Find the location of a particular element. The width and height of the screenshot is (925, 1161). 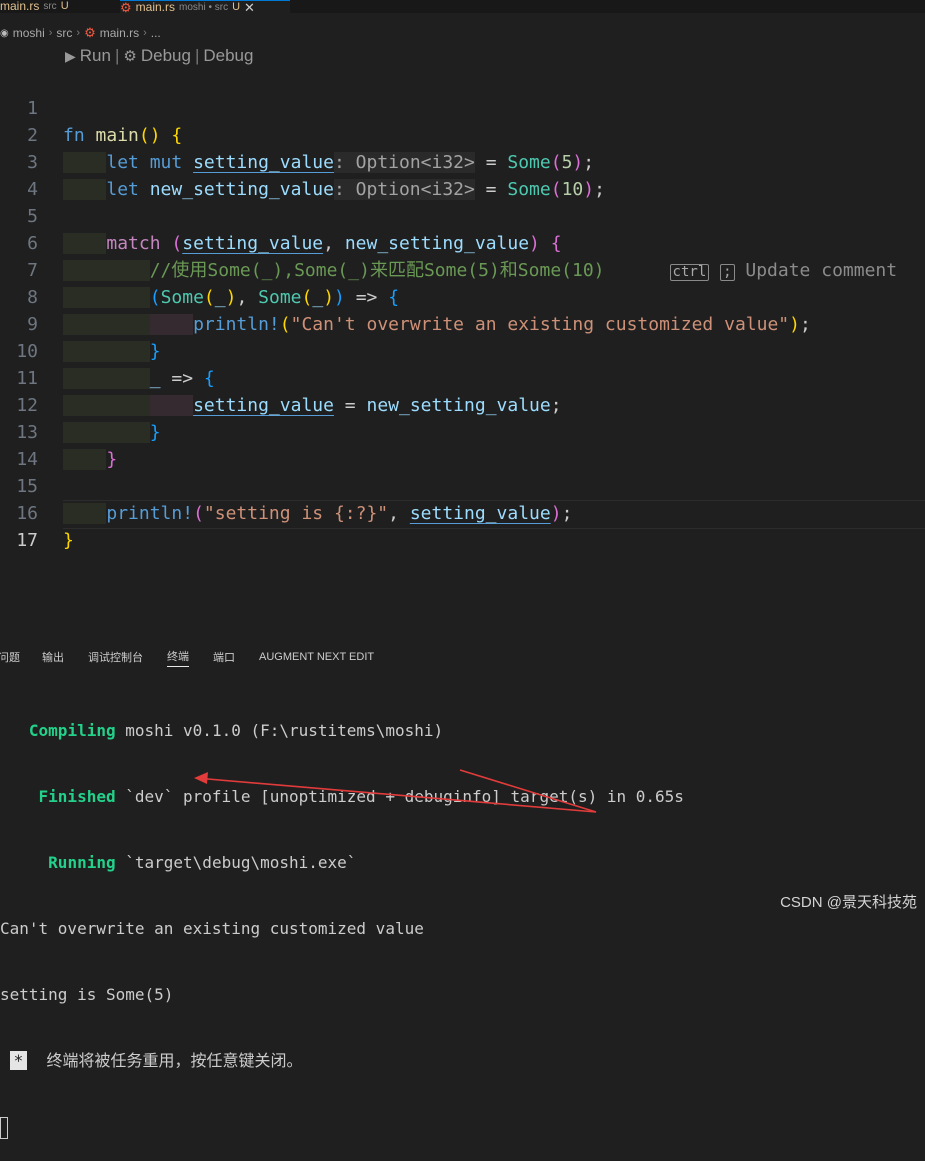

terminal-line: * 终端将被任务重用，按任意键关闭。 is located at coordinates (462, 1061).